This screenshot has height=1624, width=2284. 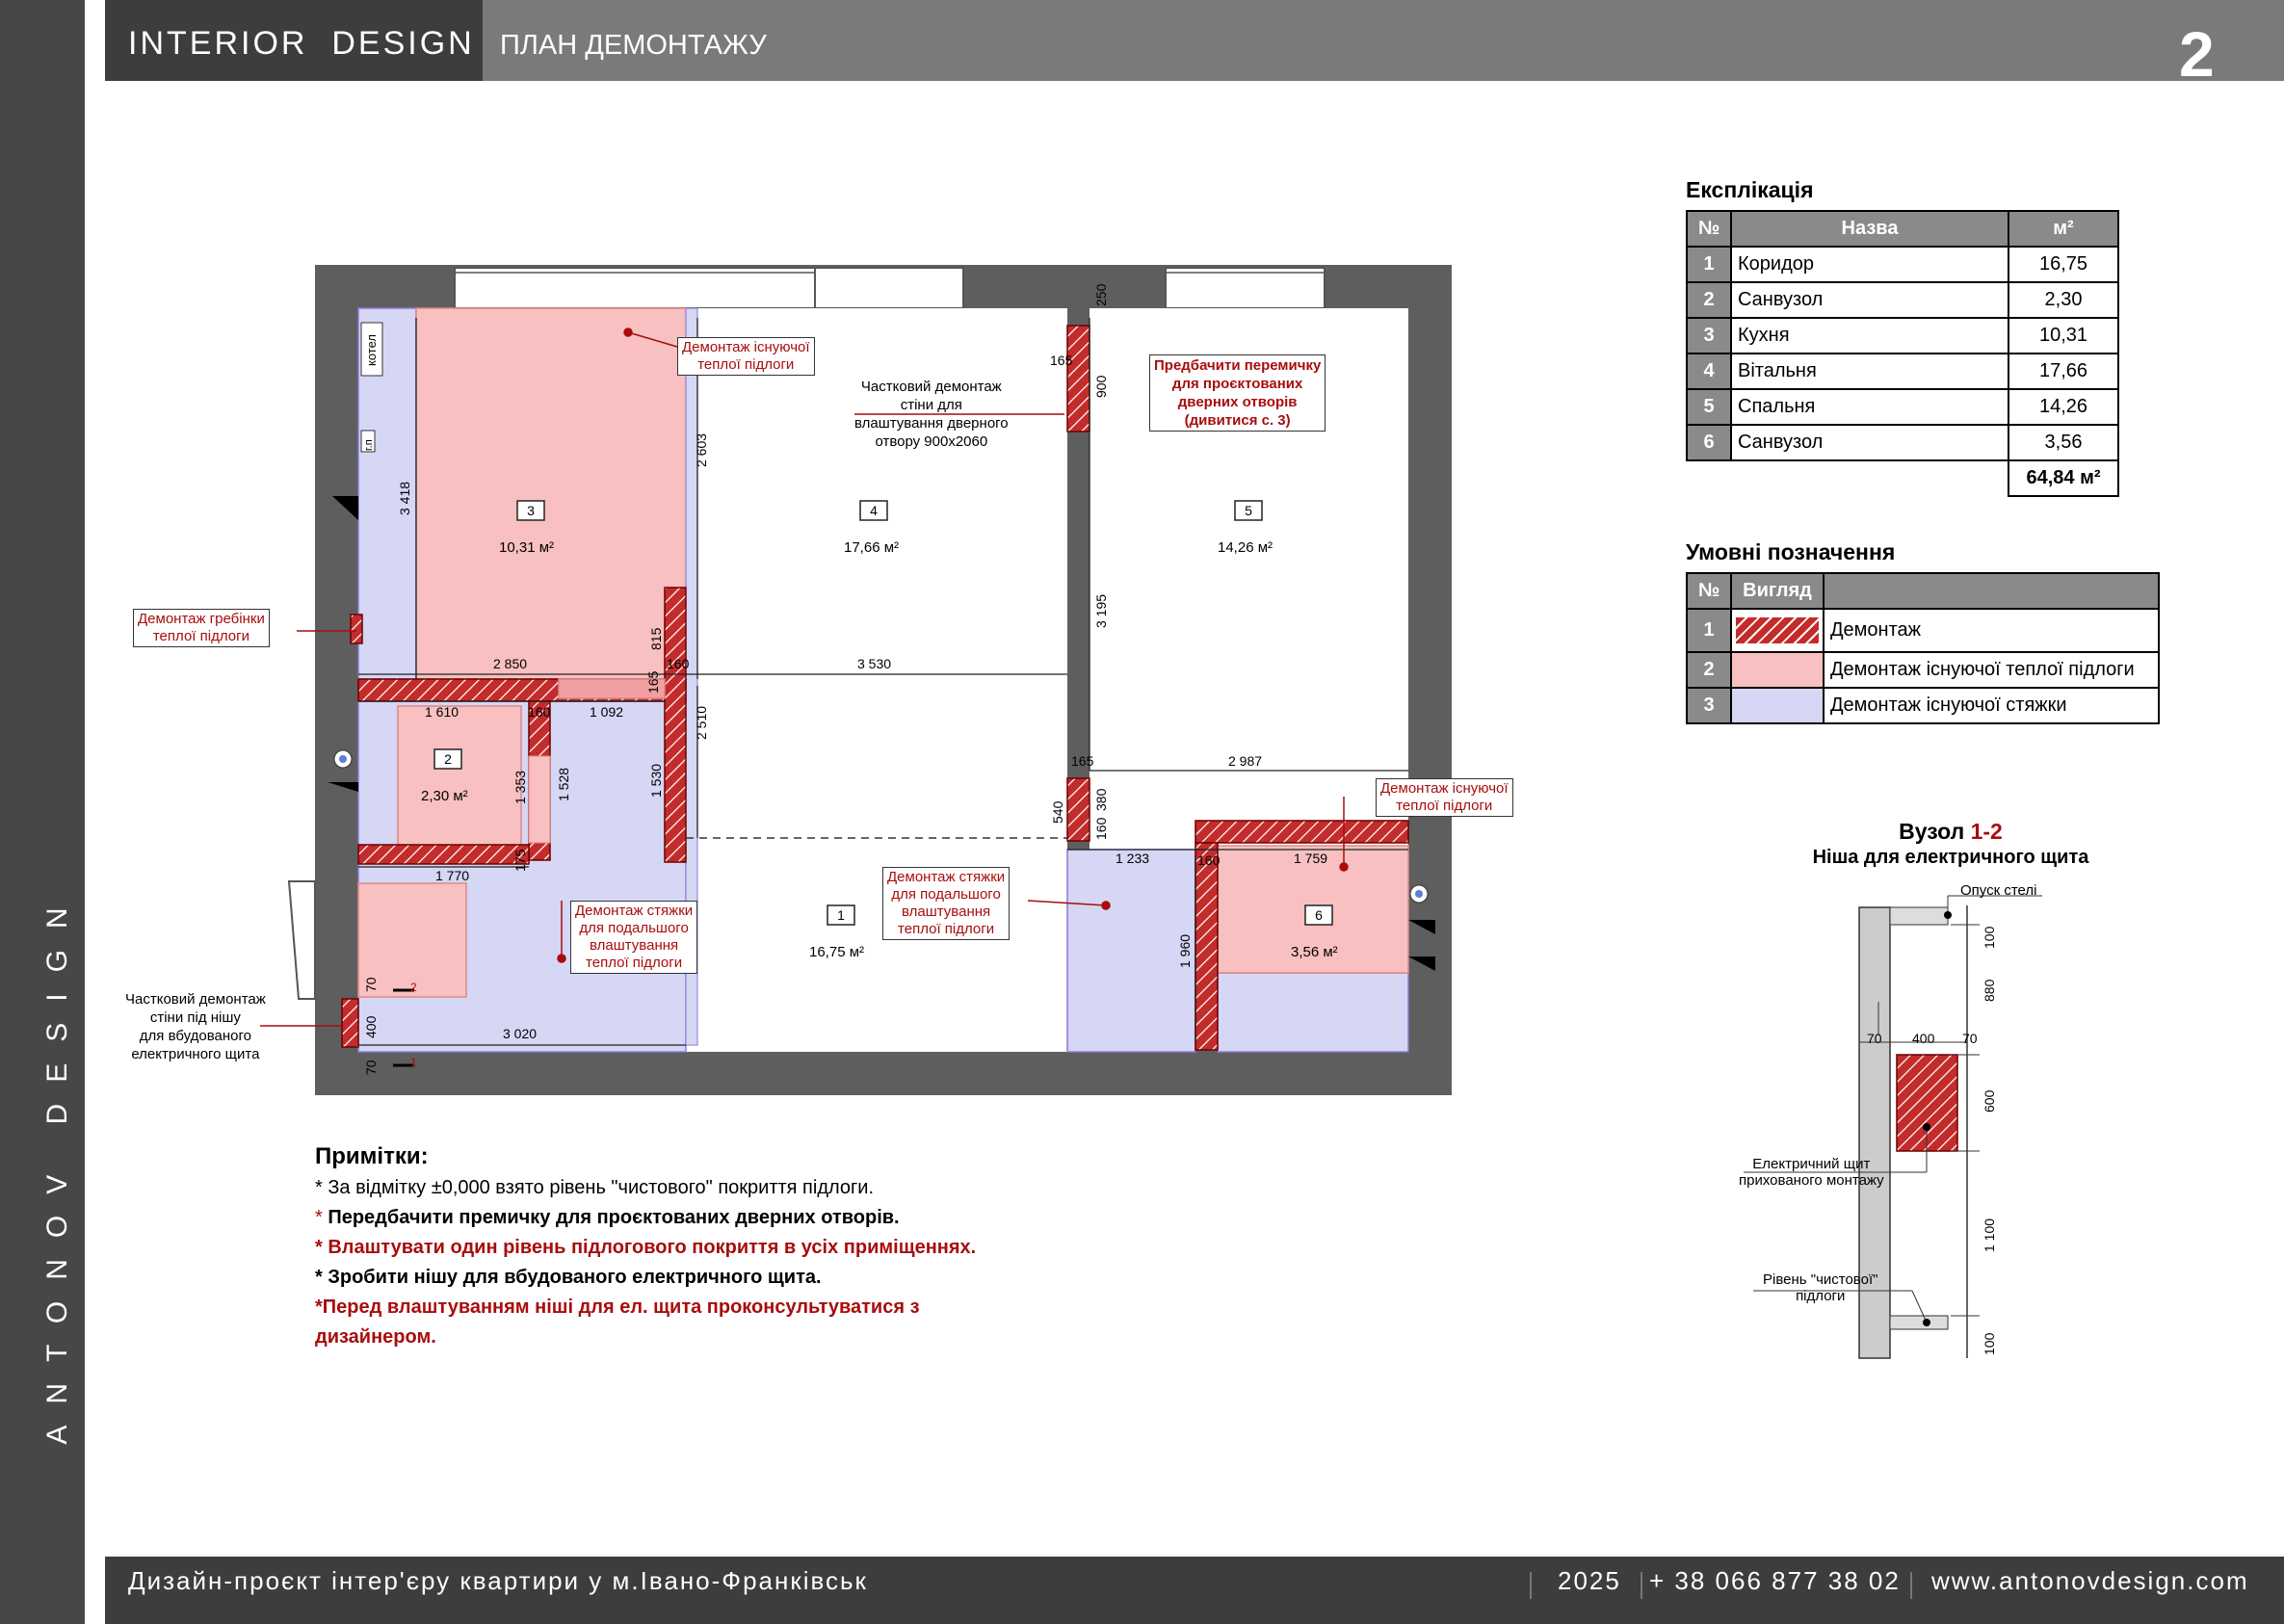 I want to click on dim-label: 1 610, so click(x=442, y=712).